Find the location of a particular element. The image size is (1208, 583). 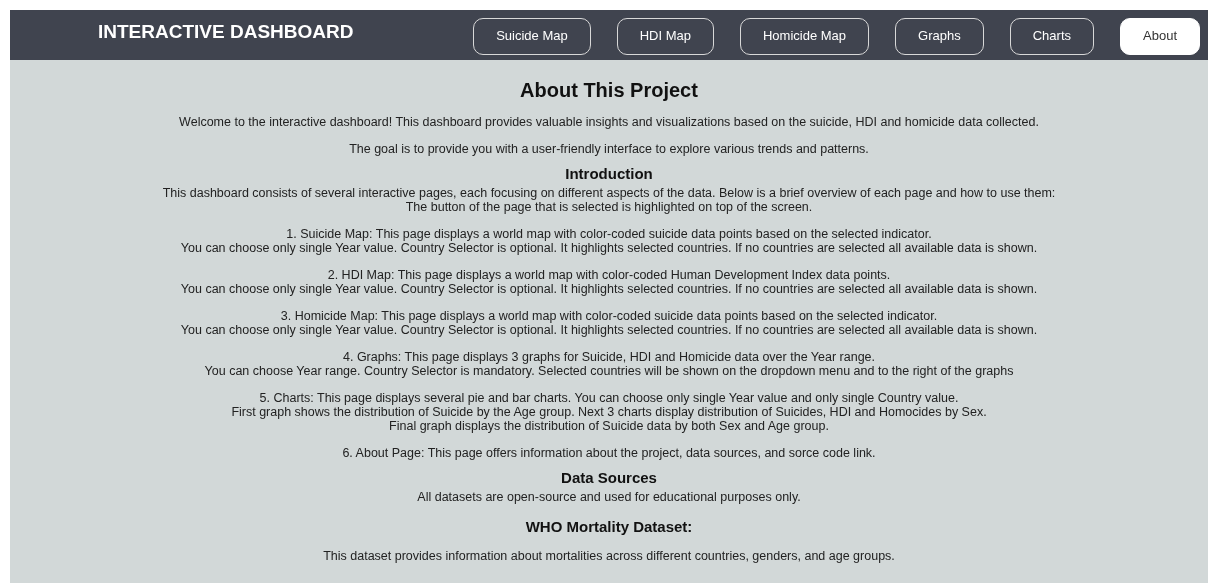

section-heading: Introduction is located at coordinates (609, 174).